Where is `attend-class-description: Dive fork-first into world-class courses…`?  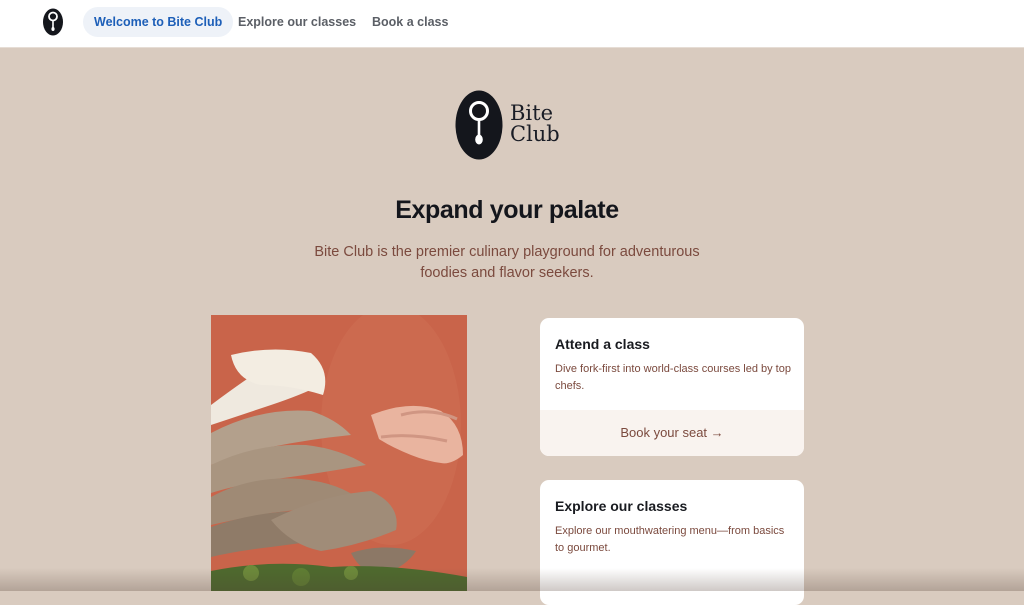 attend-class-description: Dive fork-first into world-class courses… is located at coordinates (673, 377).